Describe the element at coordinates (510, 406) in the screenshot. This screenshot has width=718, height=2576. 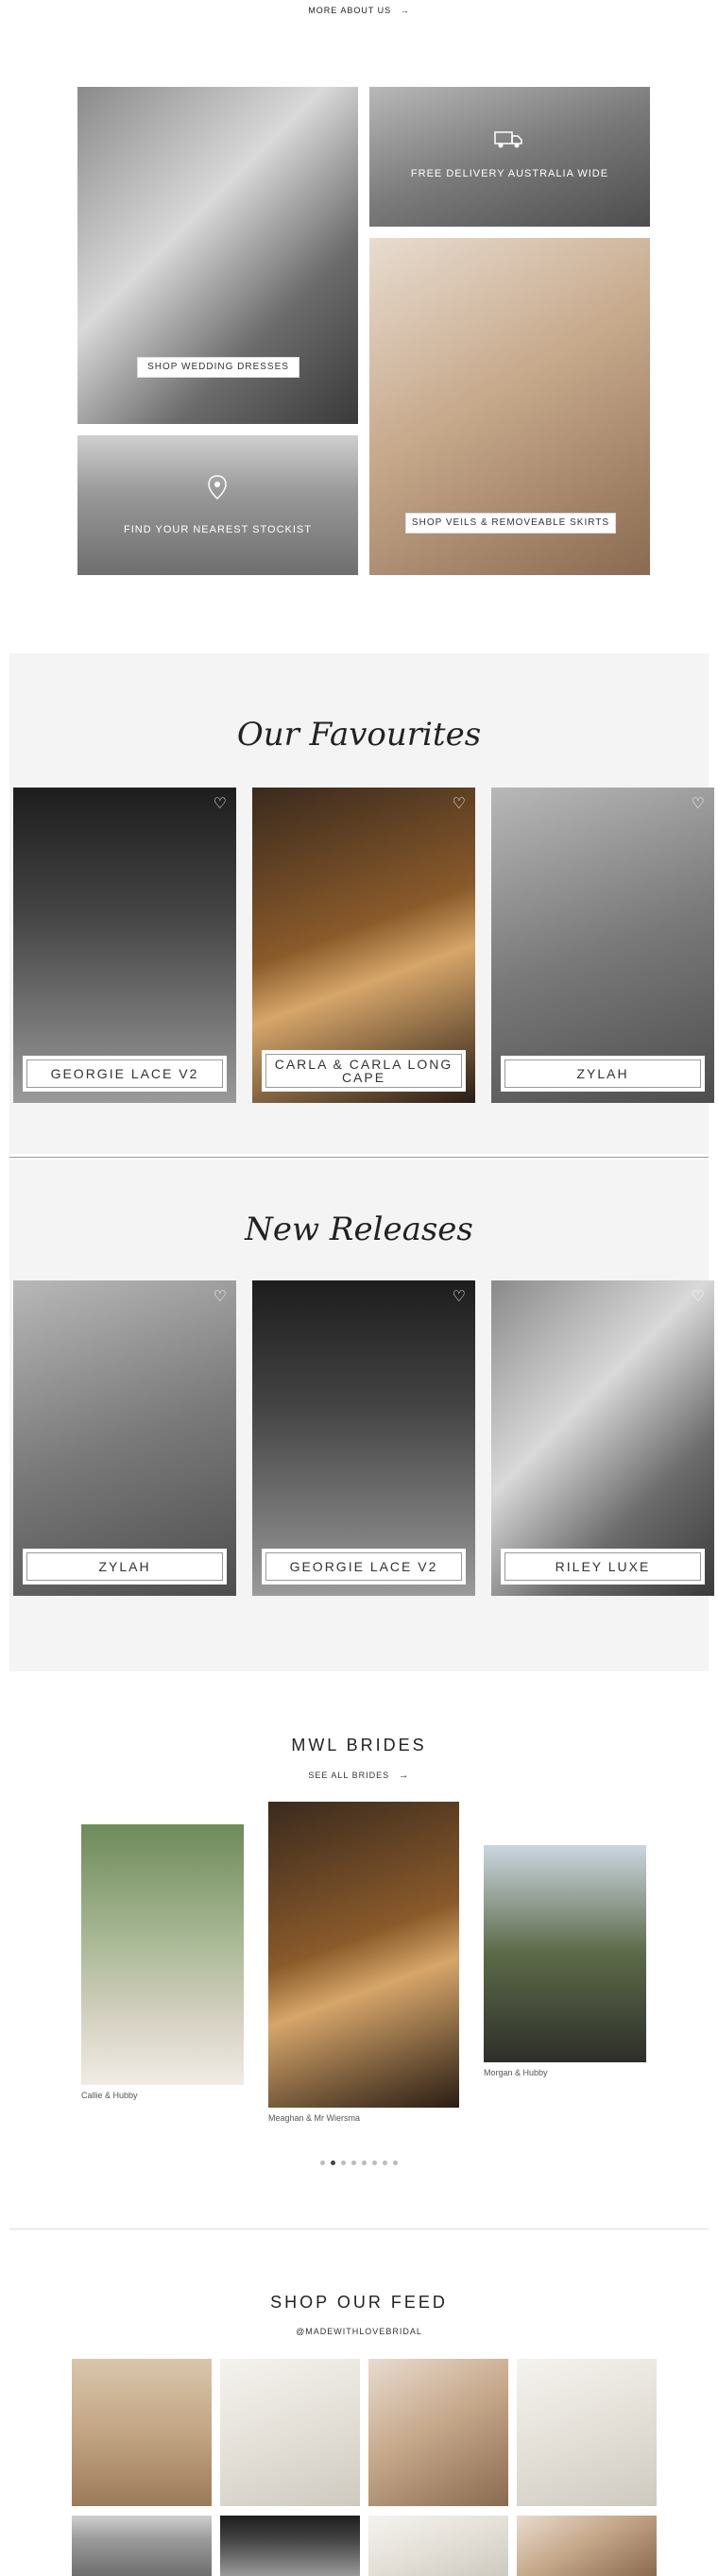
I see `promo-veils: SHOP VEILS & REMOVEABLE SKIRTS` at that location.